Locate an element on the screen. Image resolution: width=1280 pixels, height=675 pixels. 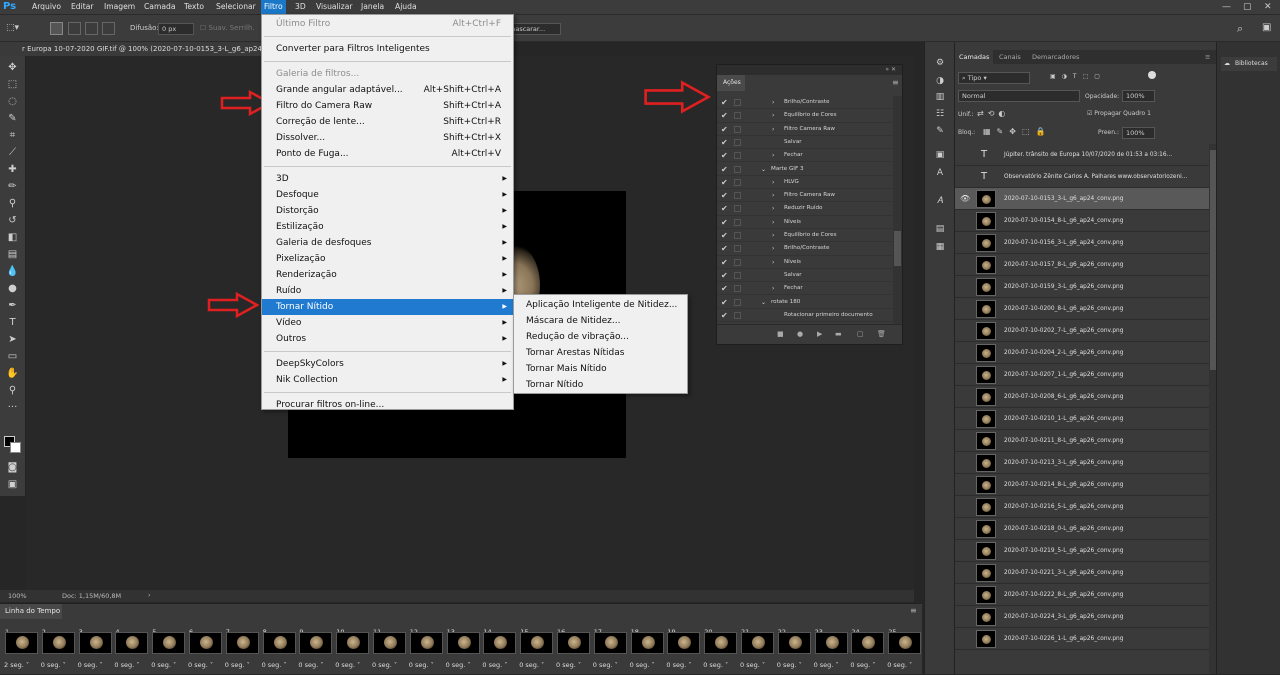
timeline-frame: 210 seg. ˅ is located at coordinates (758, 650).